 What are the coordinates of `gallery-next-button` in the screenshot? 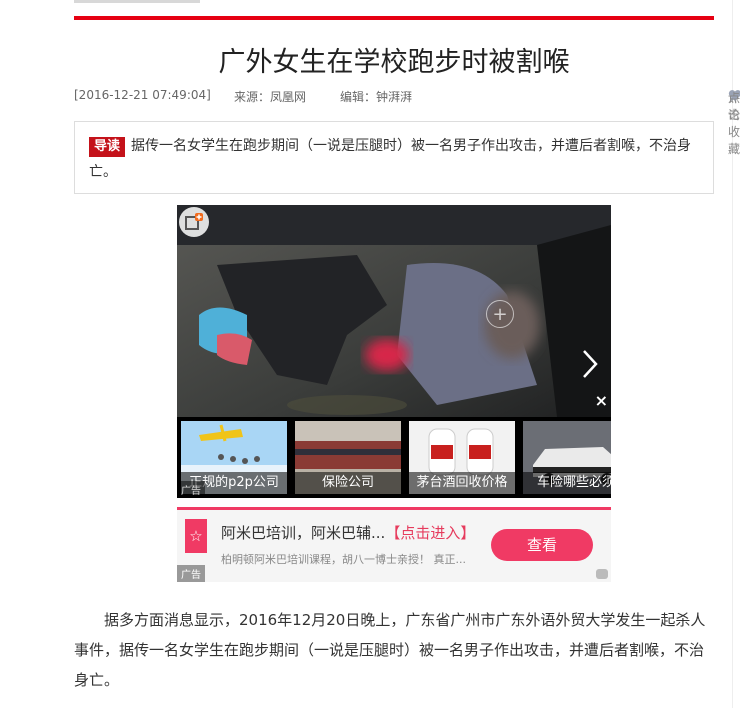 It's located at (590, 364).